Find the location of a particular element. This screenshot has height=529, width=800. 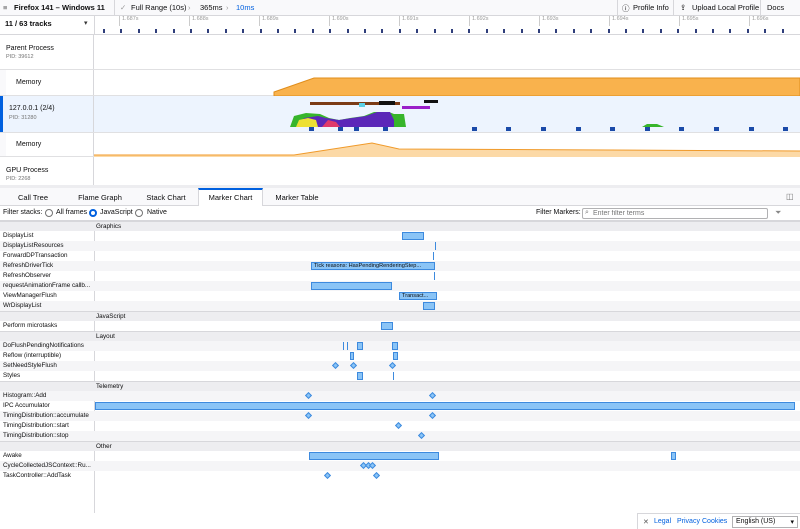

menu-icon: ≡ is located at coordinates (5, 7).